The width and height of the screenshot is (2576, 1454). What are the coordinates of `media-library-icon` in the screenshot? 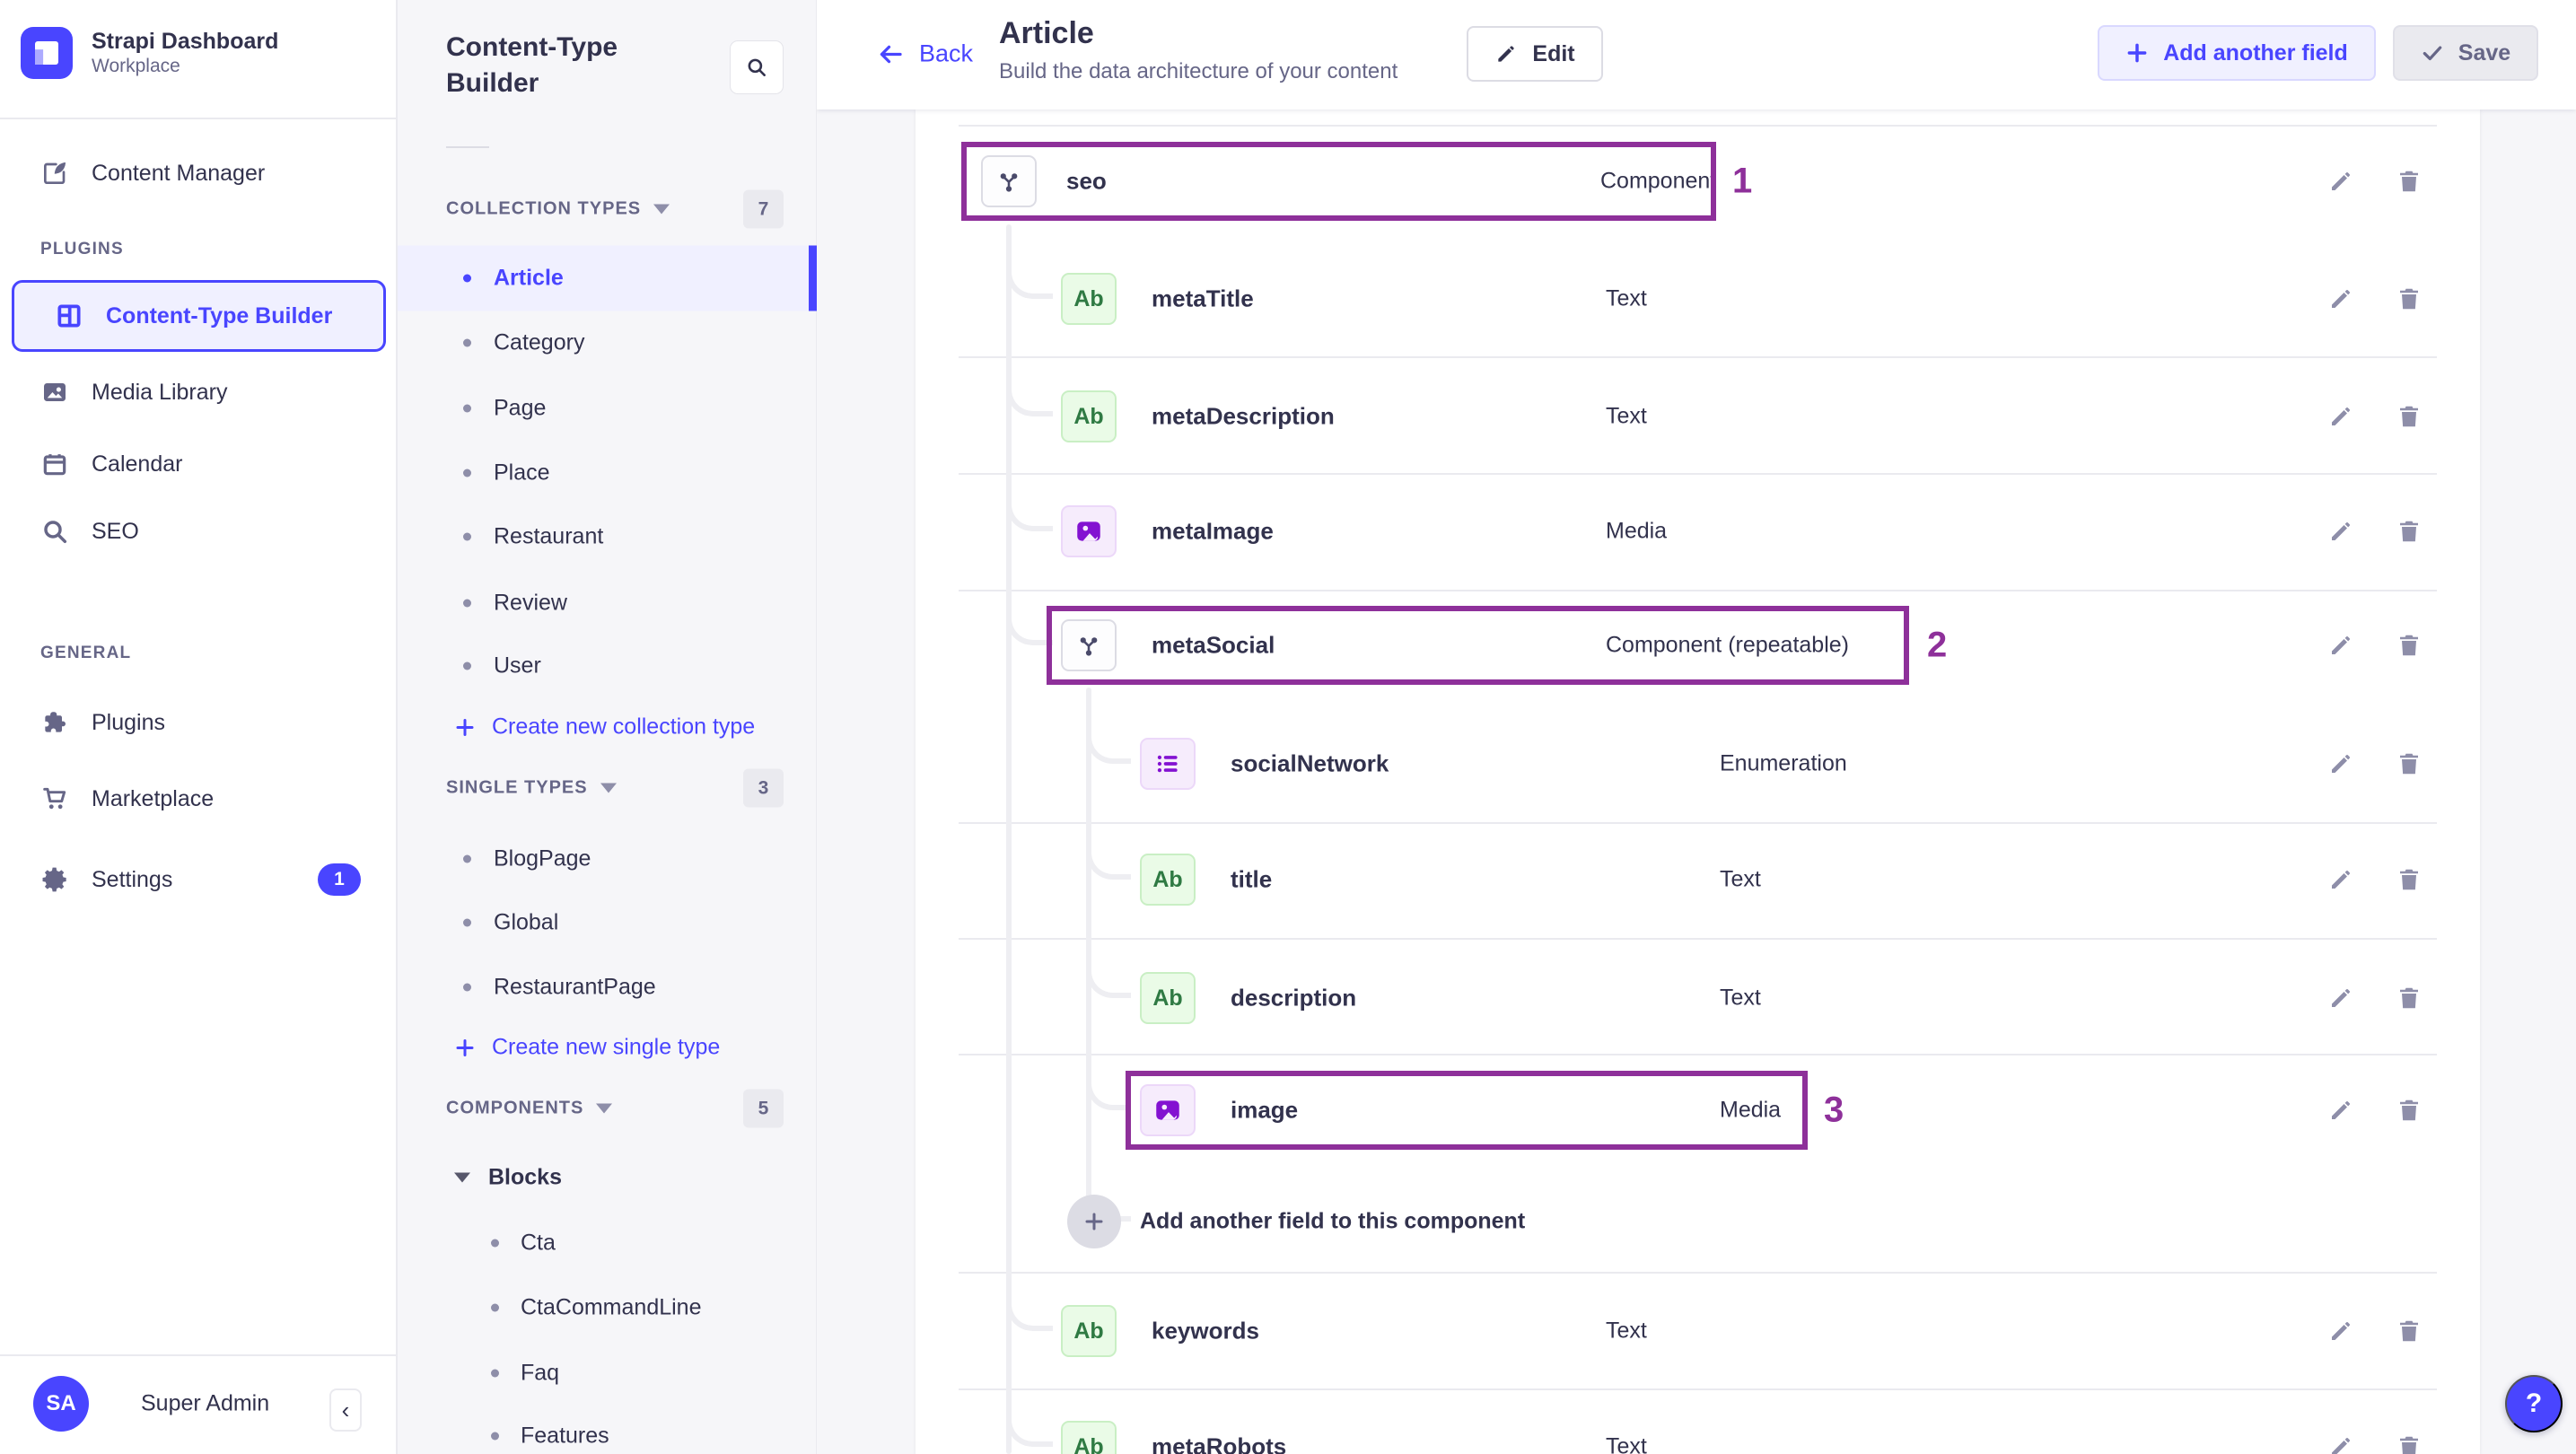 It's located at (55, 392).